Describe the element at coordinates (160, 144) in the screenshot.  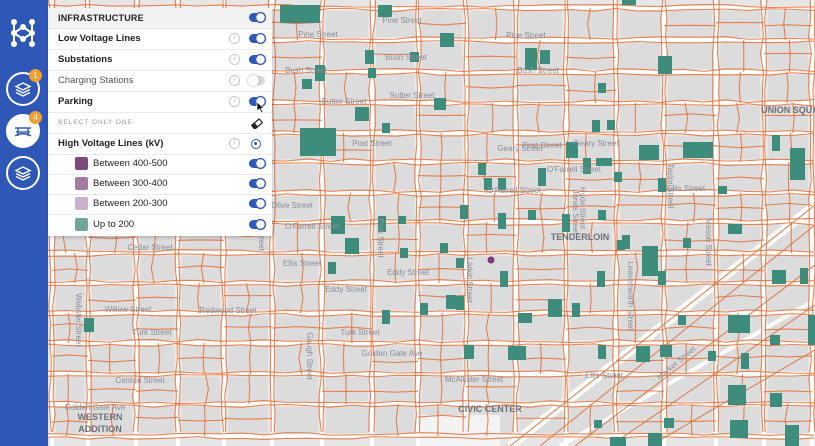
I see `layer-row-high-voltage: High Voltage Lines (kV) i` at that location.